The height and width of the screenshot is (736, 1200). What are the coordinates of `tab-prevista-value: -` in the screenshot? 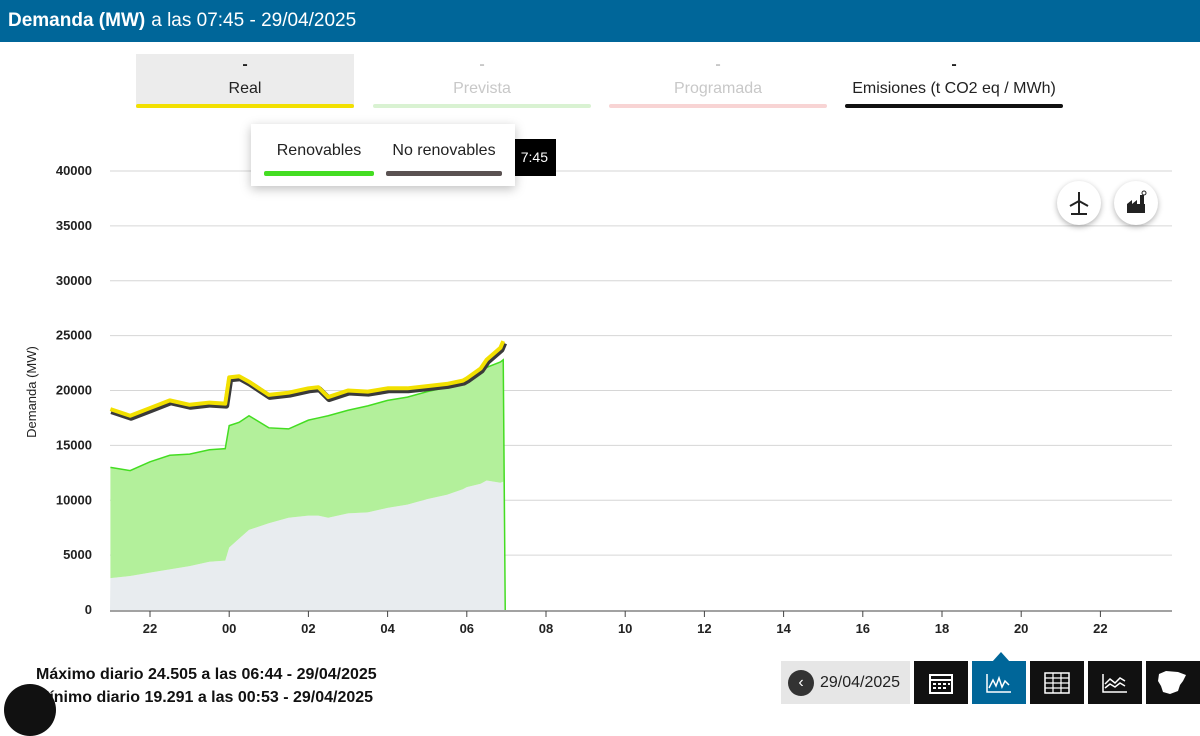 It's located at (482, 64).